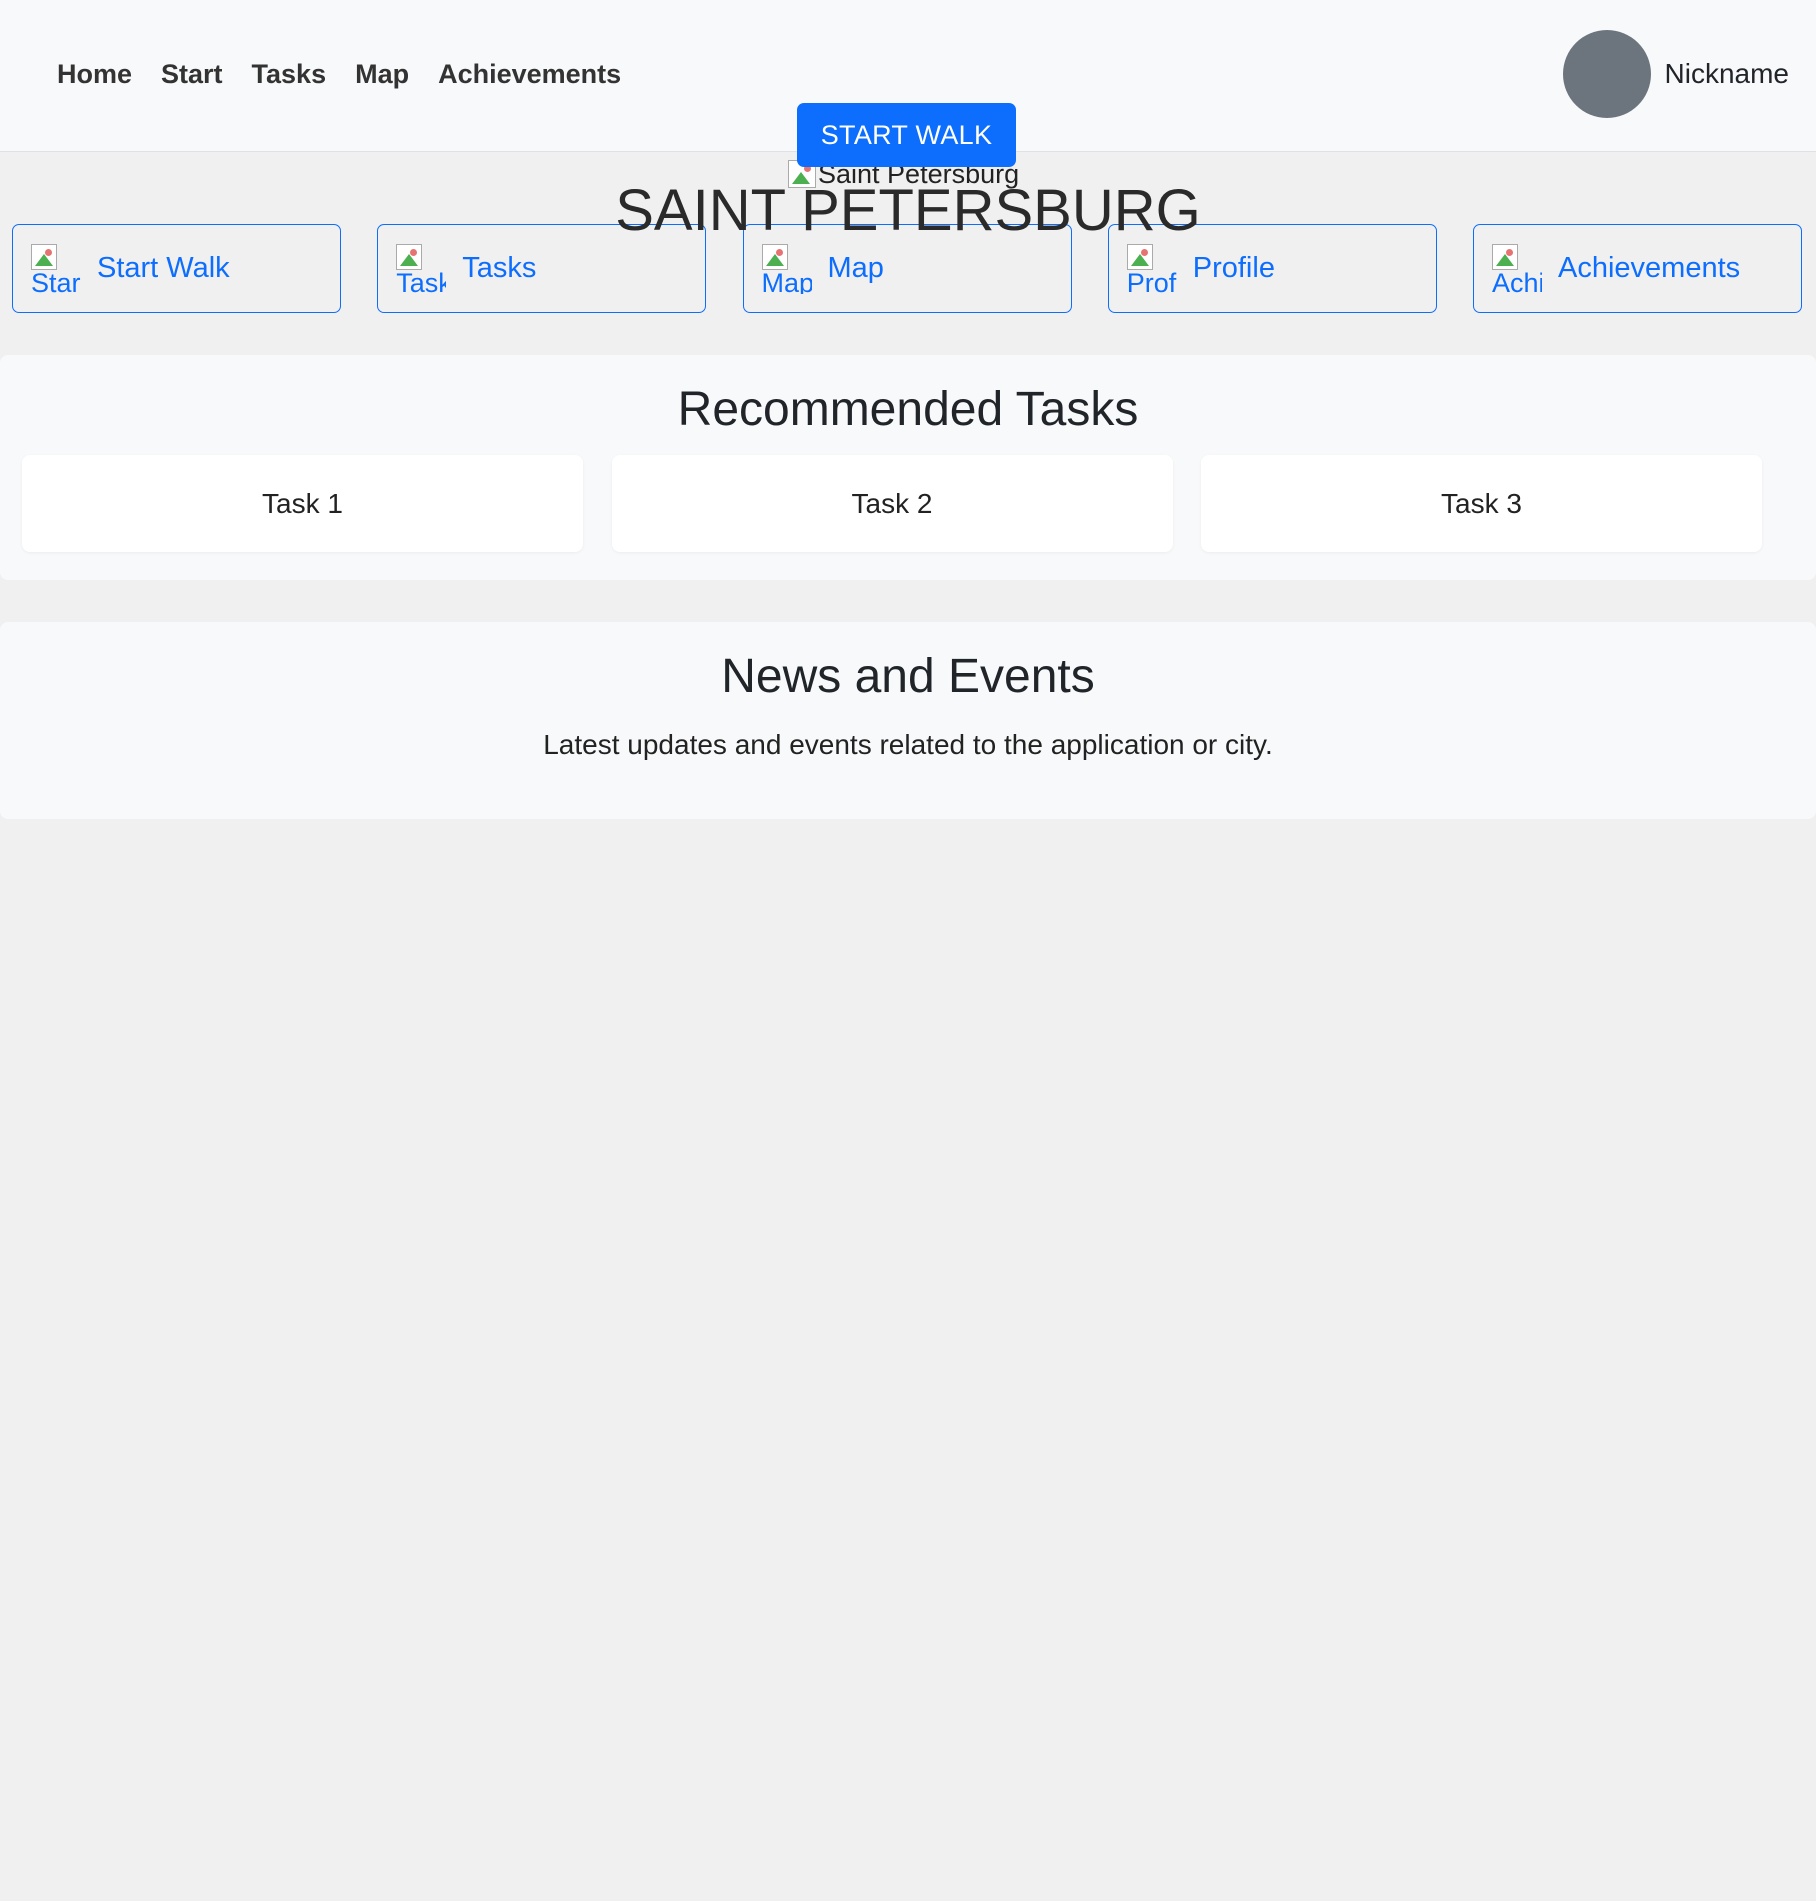 The image size is (1816, 1901). I want to click on icon-alt-text: Achi, so click(1517, 280).